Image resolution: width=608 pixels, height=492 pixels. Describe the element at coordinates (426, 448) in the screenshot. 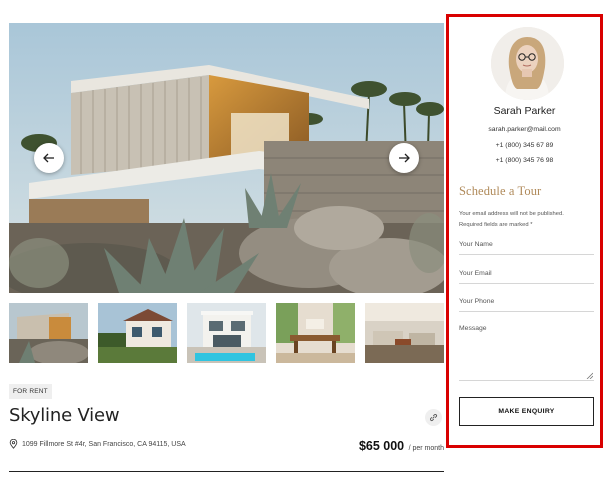

I see `price-period: / per month` at that location.